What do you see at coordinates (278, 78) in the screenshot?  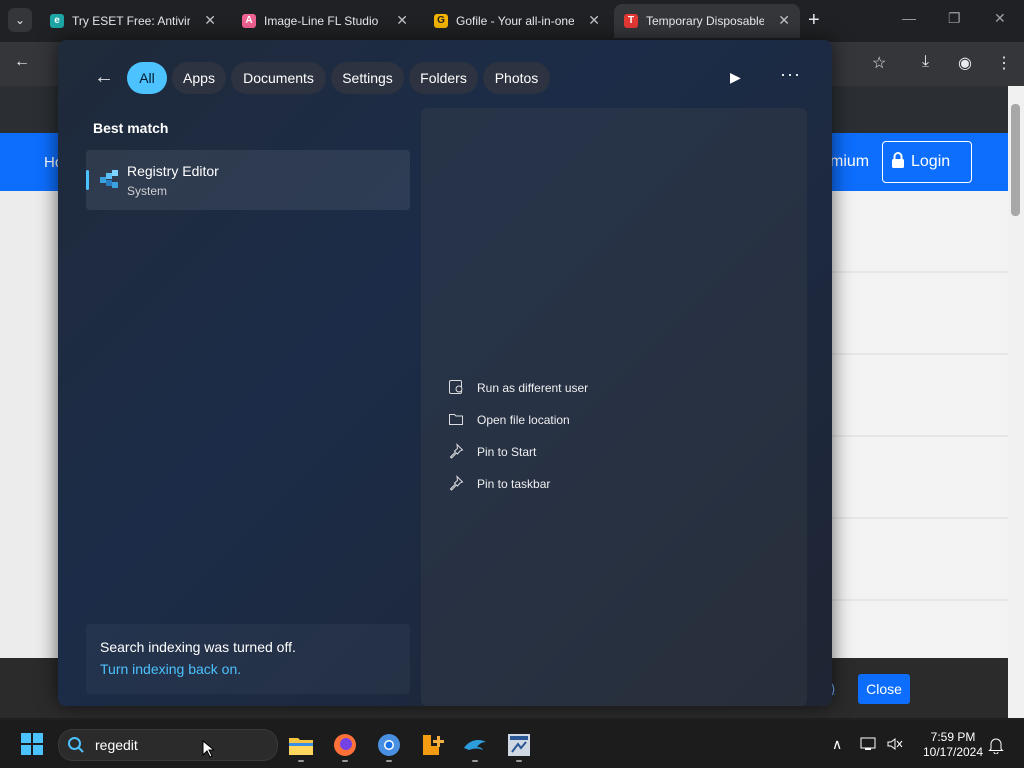 I see `filter-documents: Documents` at bounding box center [278, 78].